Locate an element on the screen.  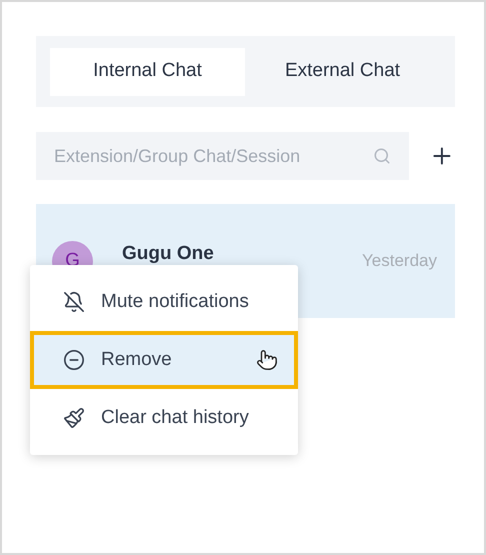
menu-label: Remove is located at coordinates (136, 360).